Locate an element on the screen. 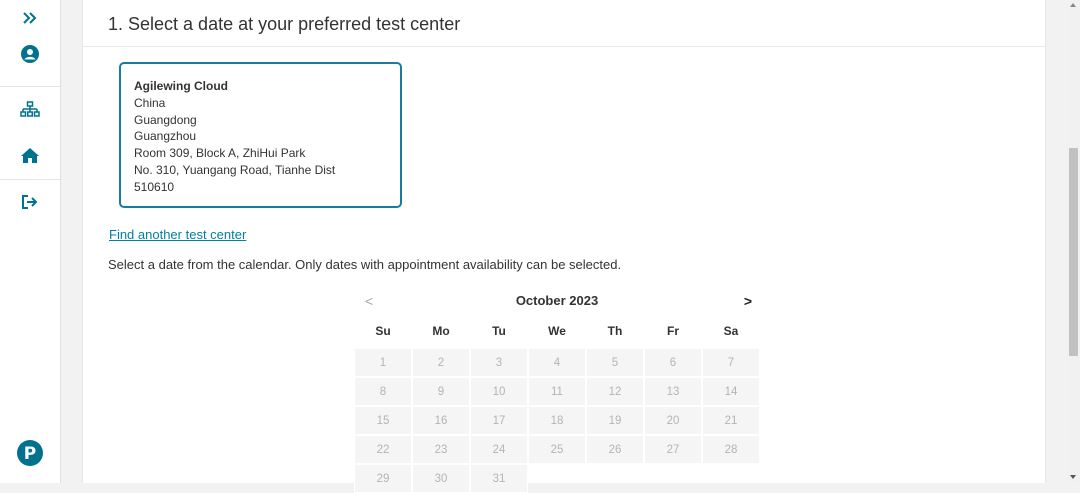 The image size is (1080, 493). calendar-day-disabled: 4 is located at coordinates (557, 362).